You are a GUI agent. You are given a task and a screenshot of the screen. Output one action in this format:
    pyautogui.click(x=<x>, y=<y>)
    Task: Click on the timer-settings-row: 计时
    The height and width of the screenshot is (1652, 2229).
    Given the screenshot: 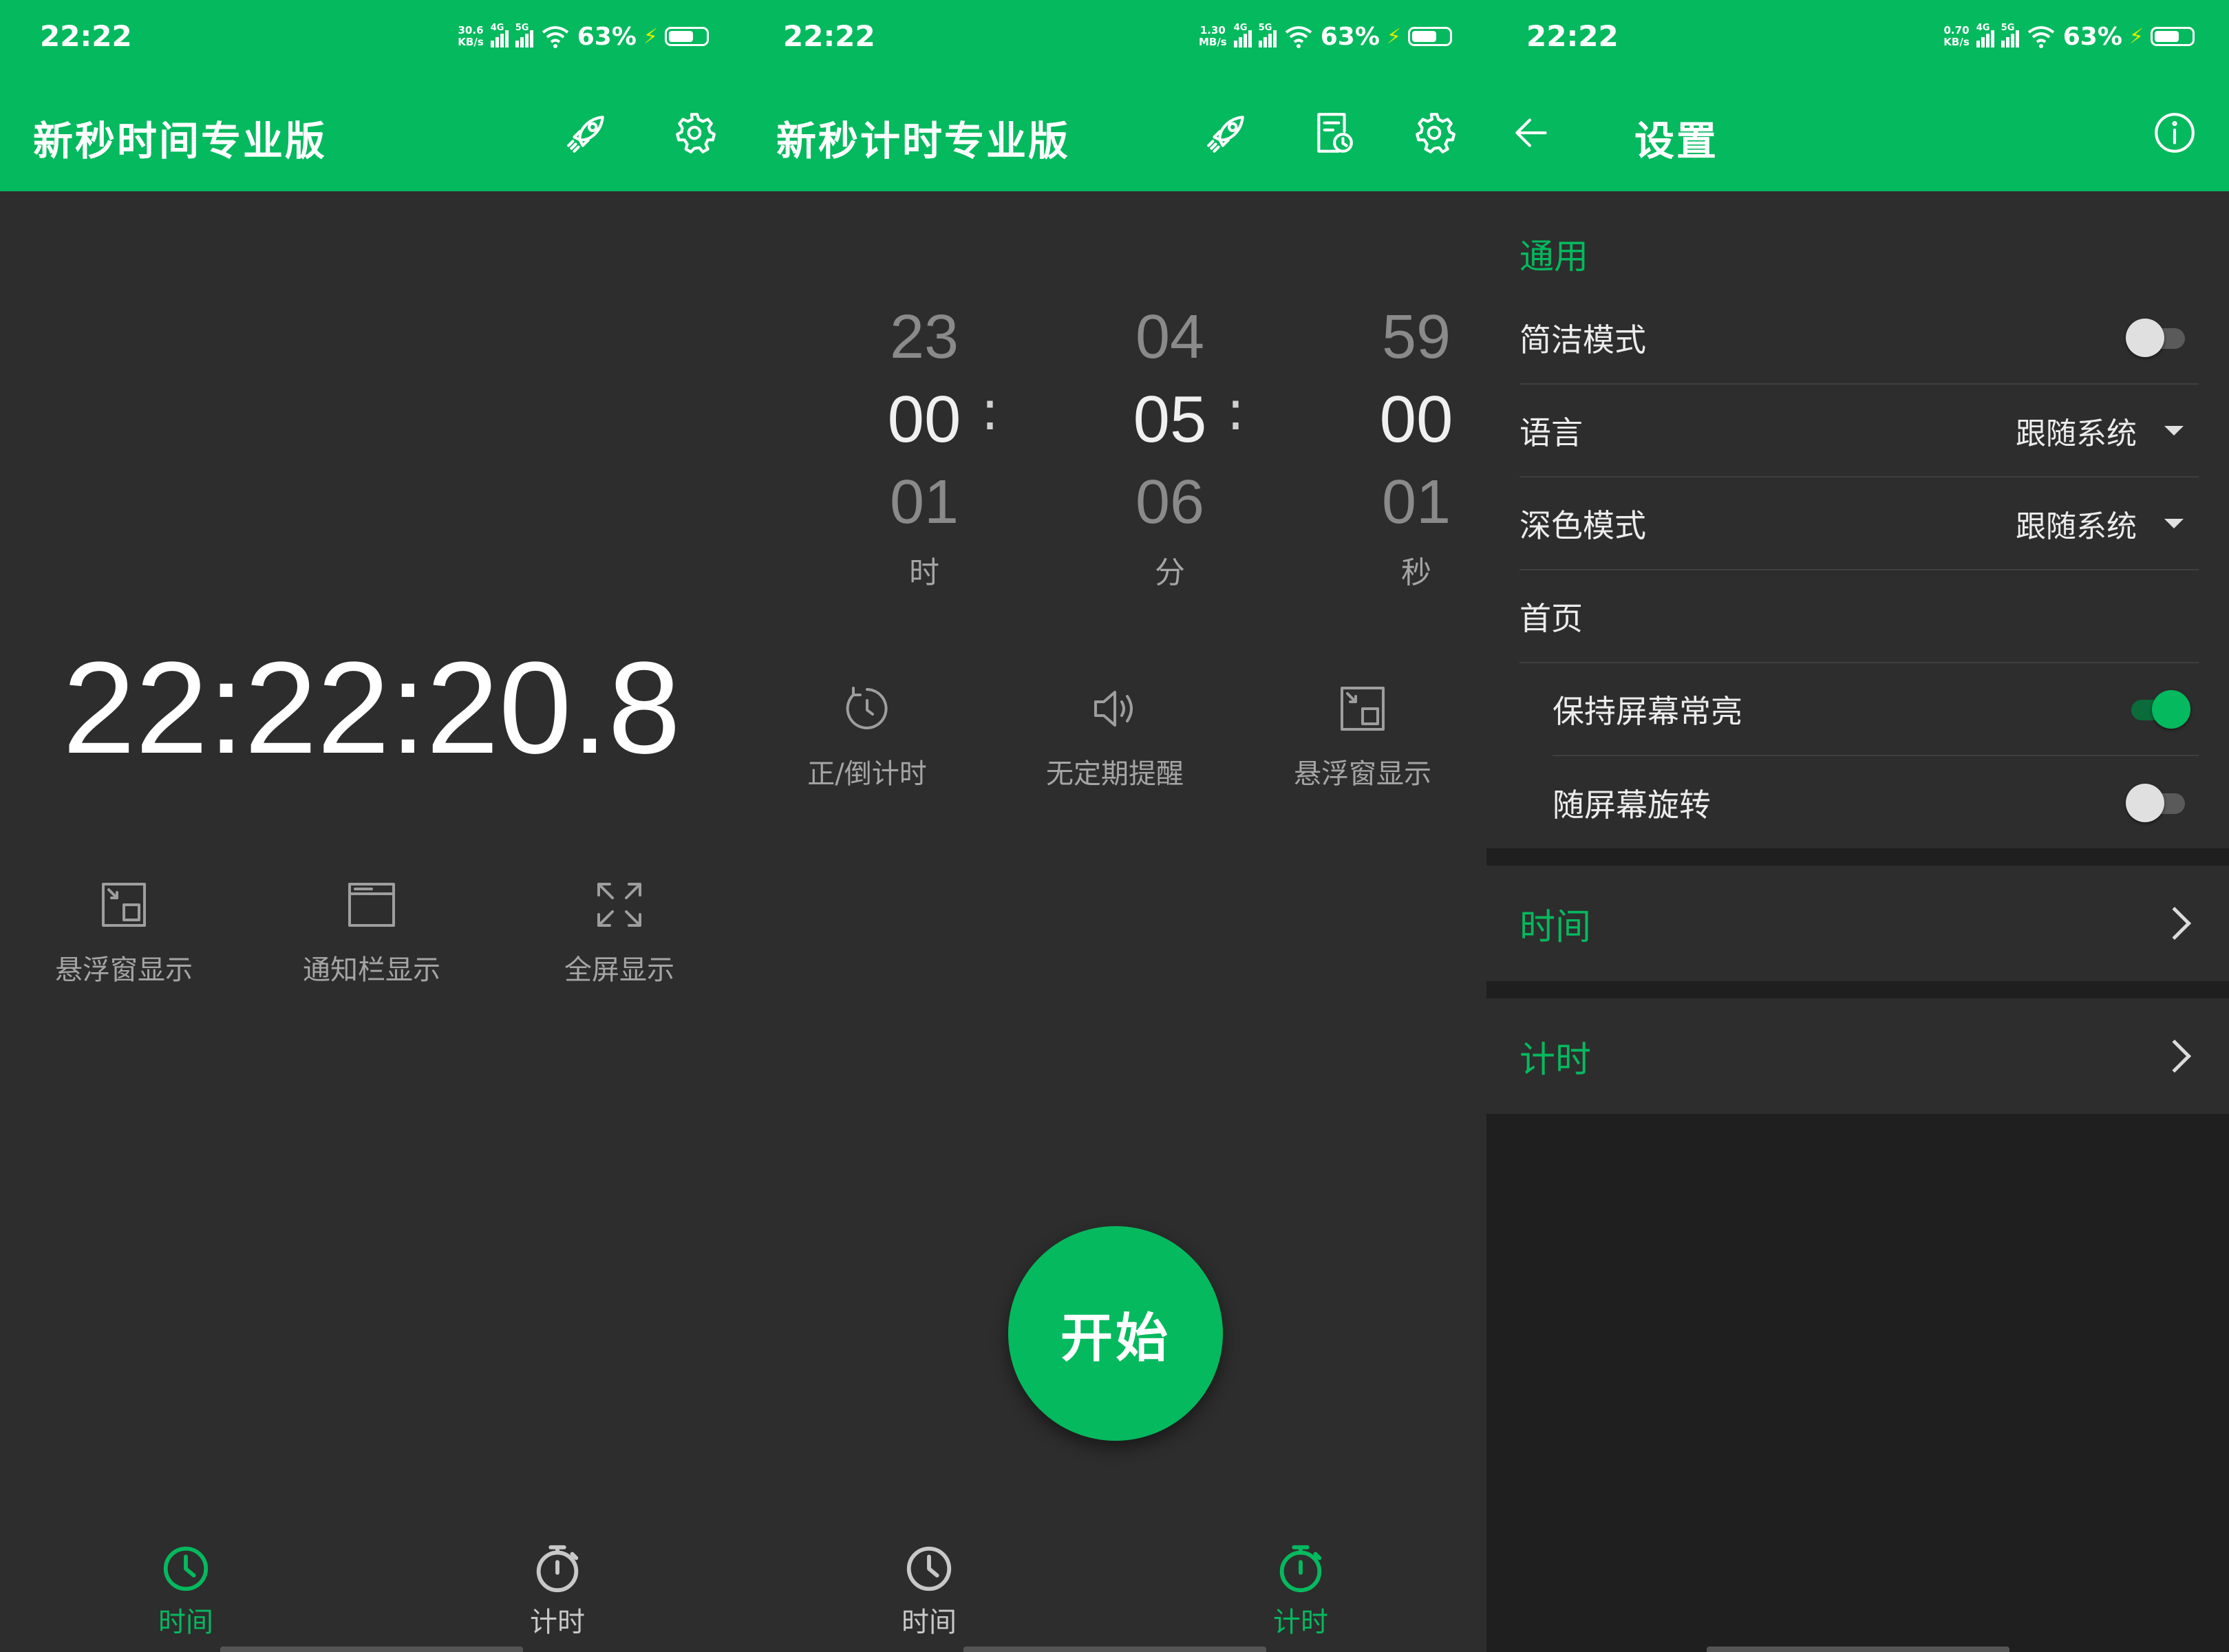 What is the action you would take?
    pyautogui.click(x=1858, y=1056)
    